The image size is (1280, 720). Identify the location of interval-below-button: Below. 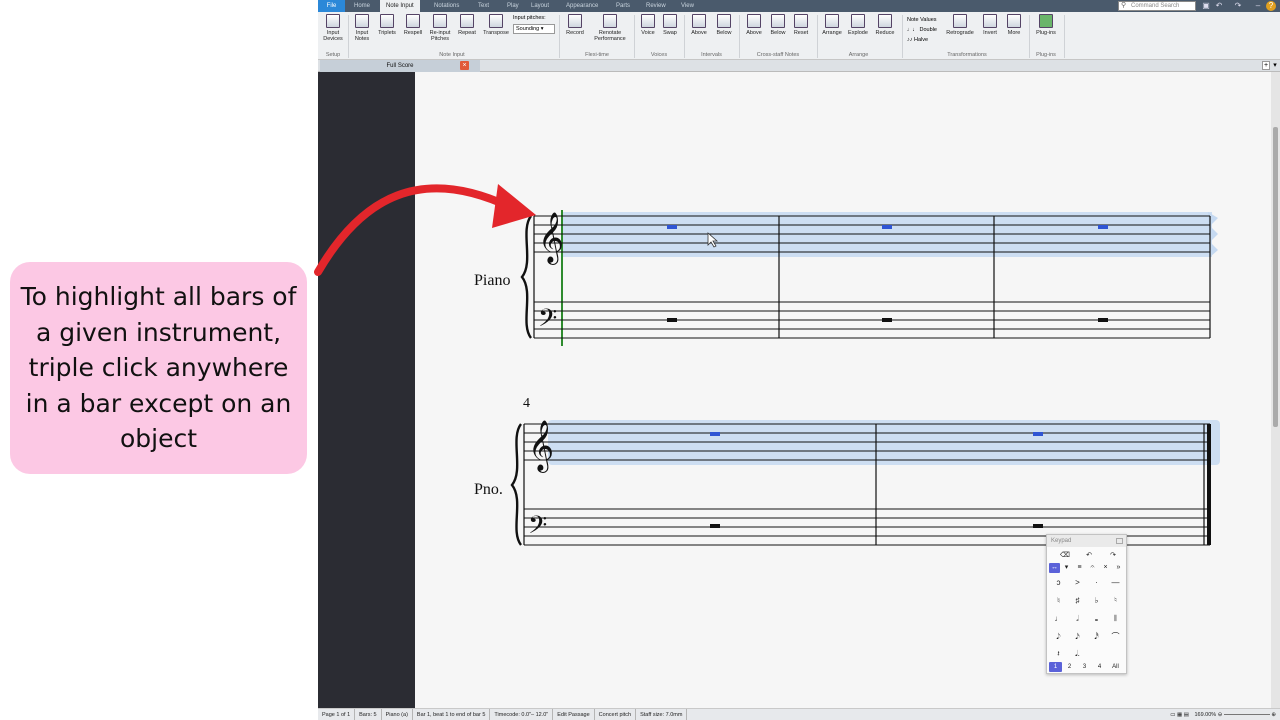
(724, 25).